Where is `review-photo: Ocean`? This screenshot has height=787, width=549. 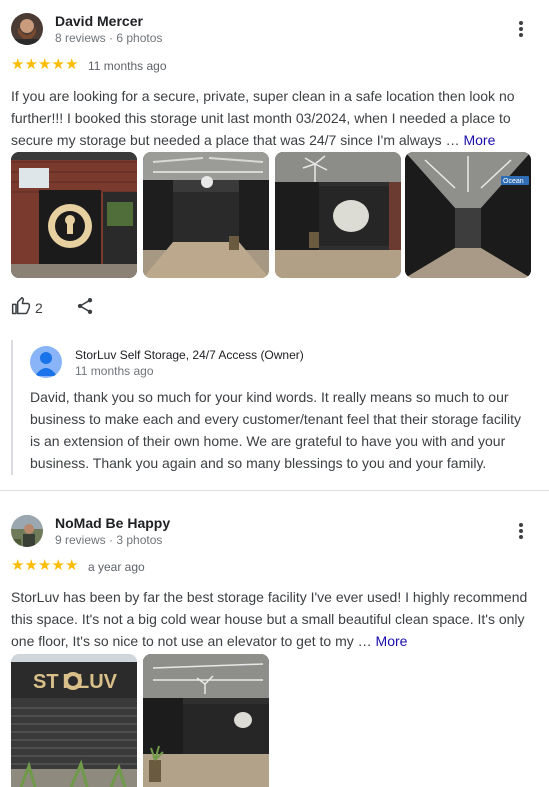 review-photo: Ocean is located at coordinates (468, 215).